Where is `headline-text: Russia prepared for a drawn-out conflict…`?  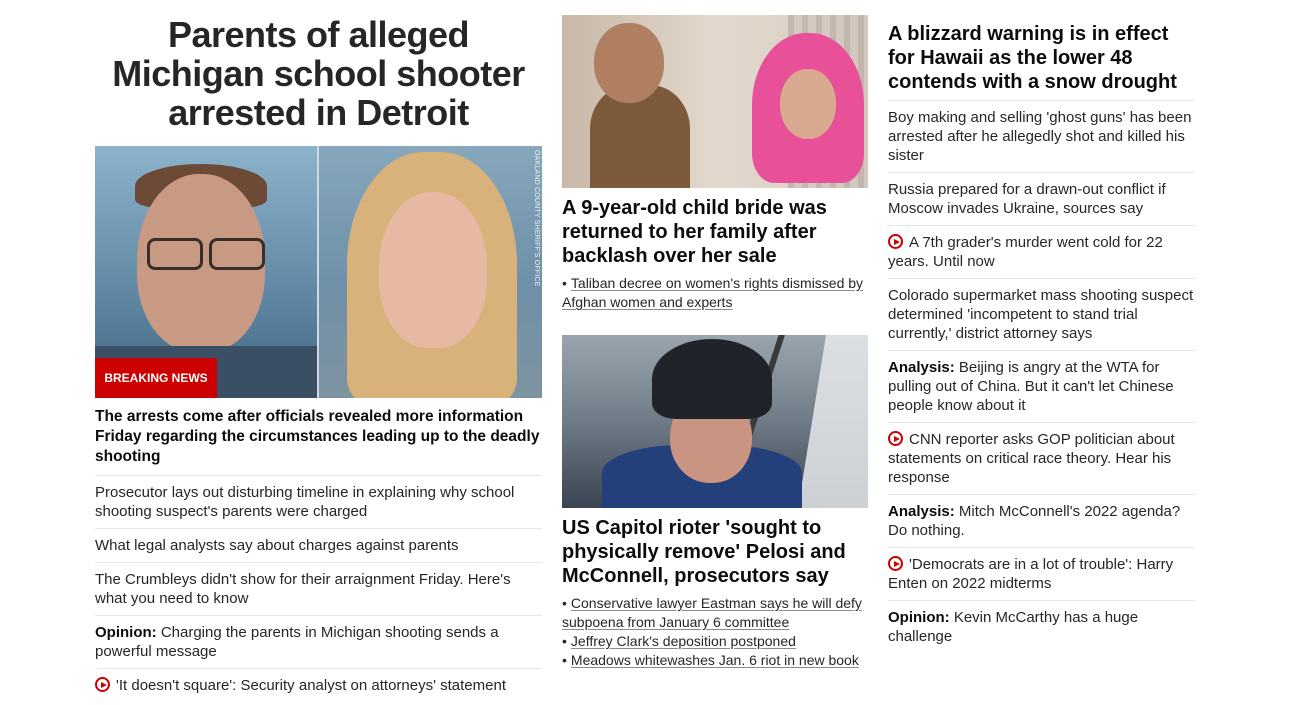 headline-text: Russia prepared for a drawn-out conflict… is located at coordinates (1027, 199).